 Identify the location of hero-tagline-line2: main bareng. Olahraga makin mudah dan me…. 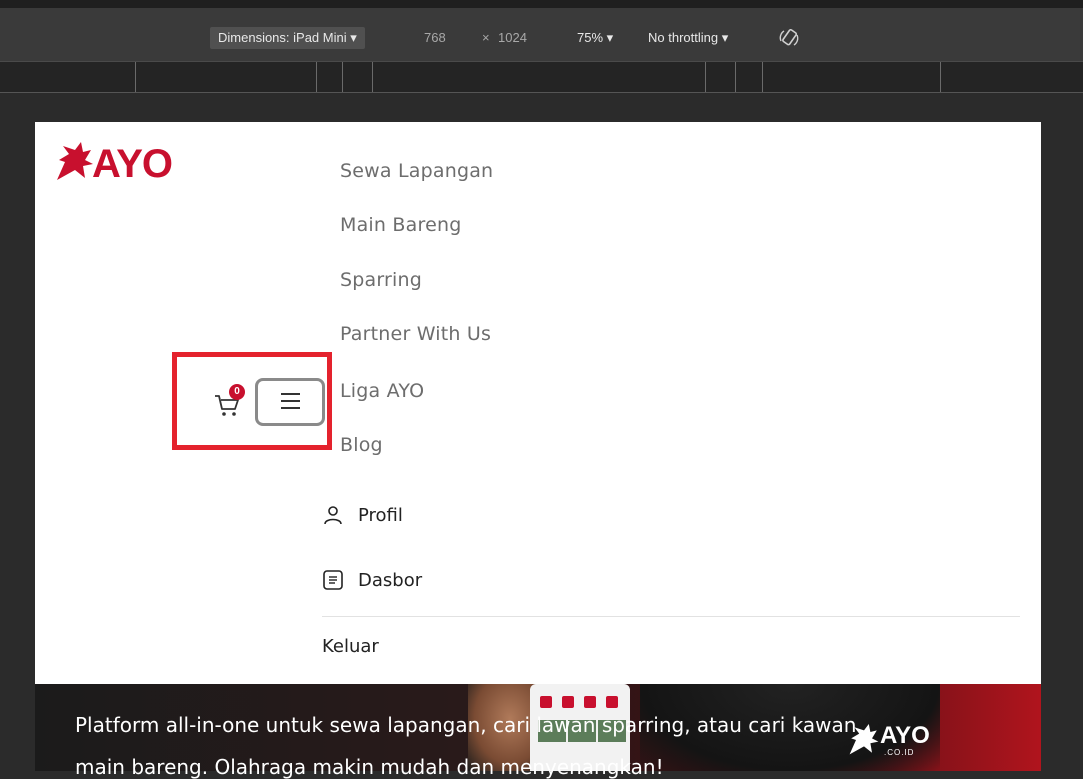
(369, 767).